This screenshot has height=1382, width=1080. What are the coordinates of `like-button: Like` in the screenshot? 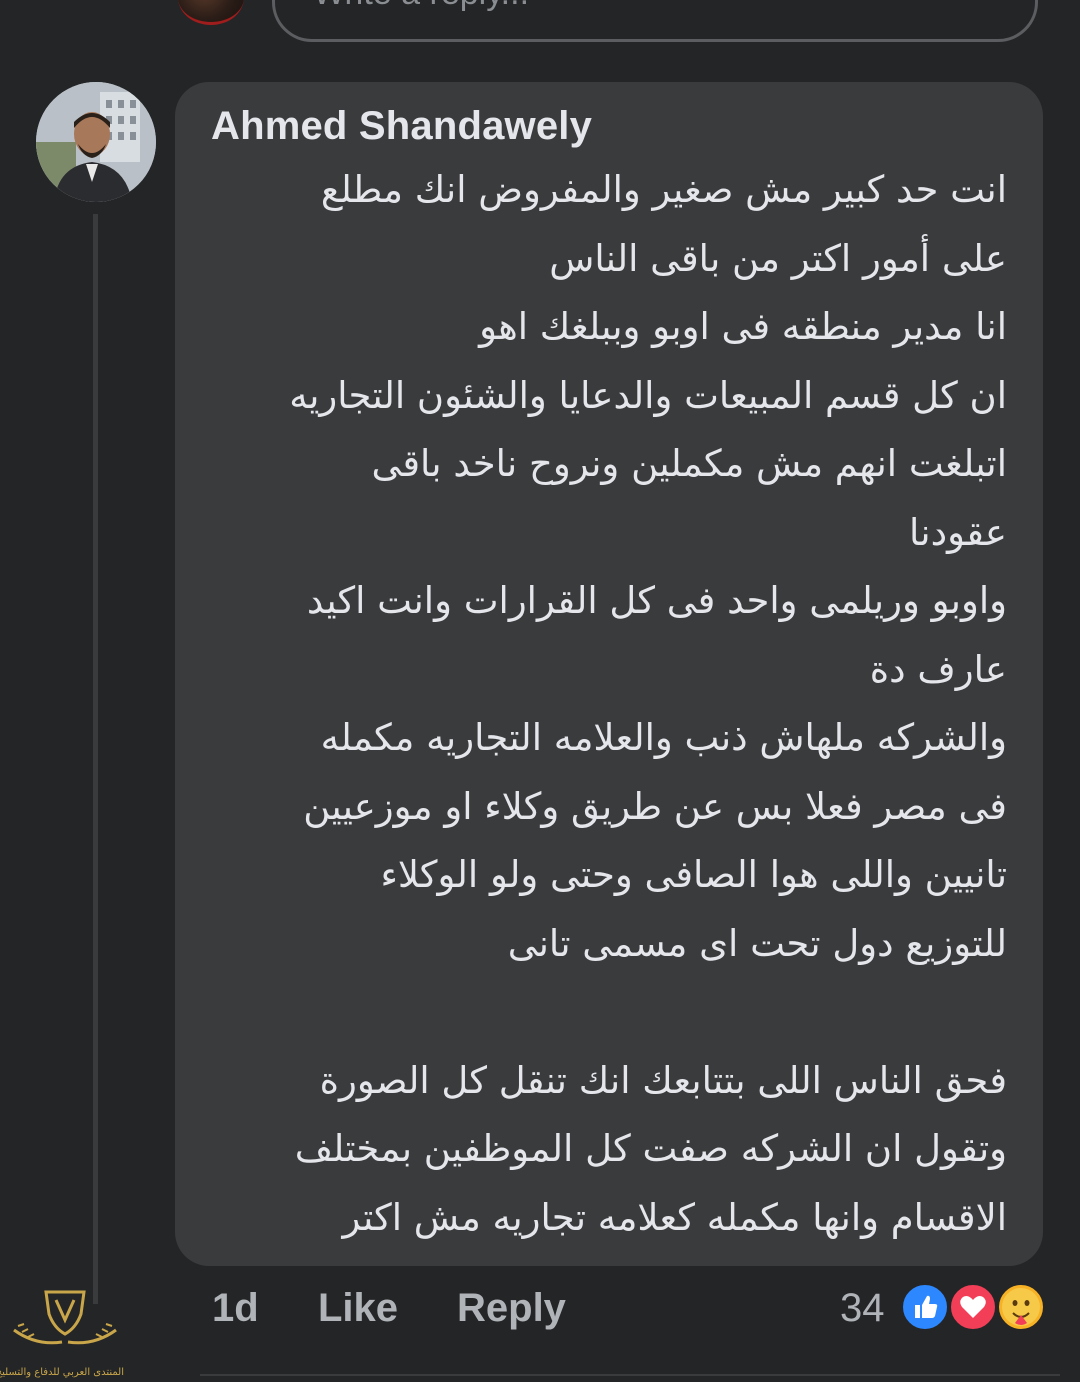 It's located at (358, 1308).